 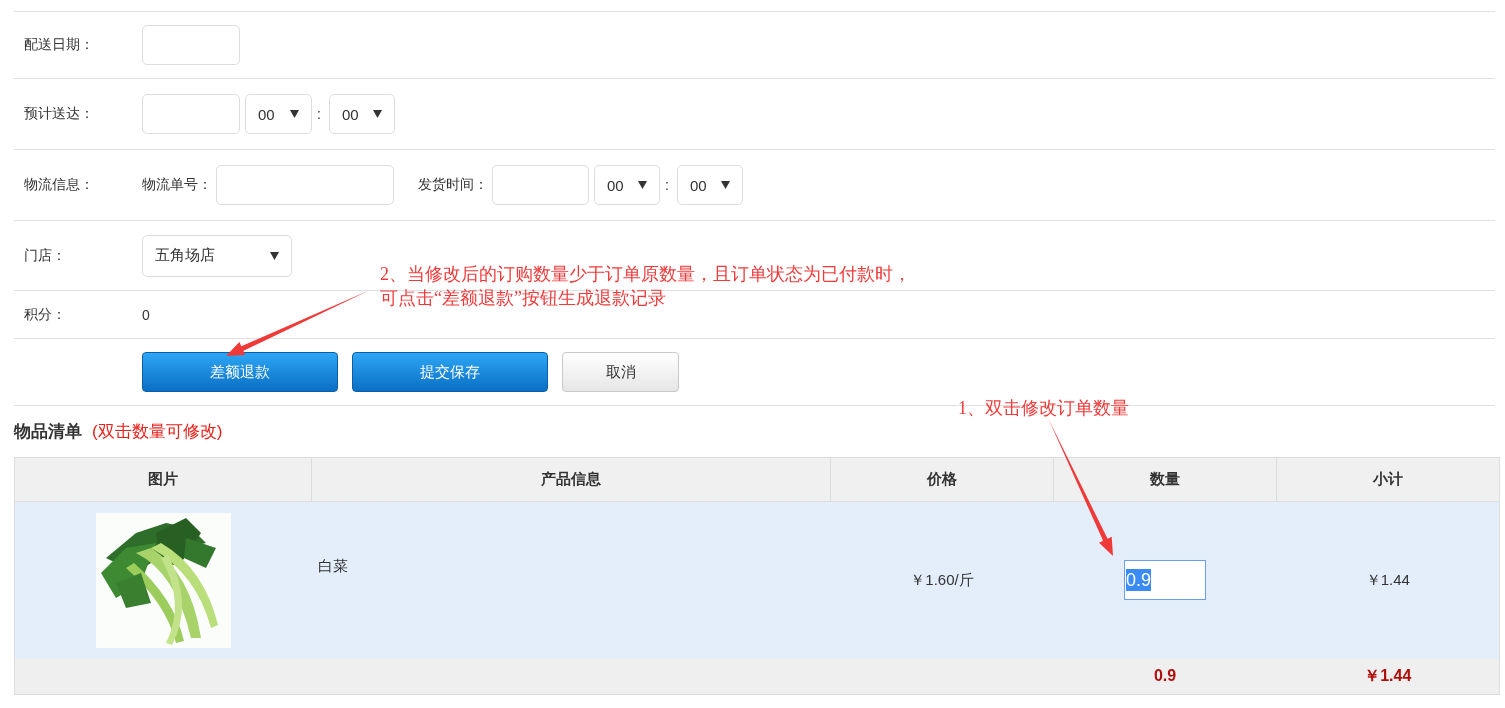 I want to click on column-header: 图片, so click(x=163, y=479).